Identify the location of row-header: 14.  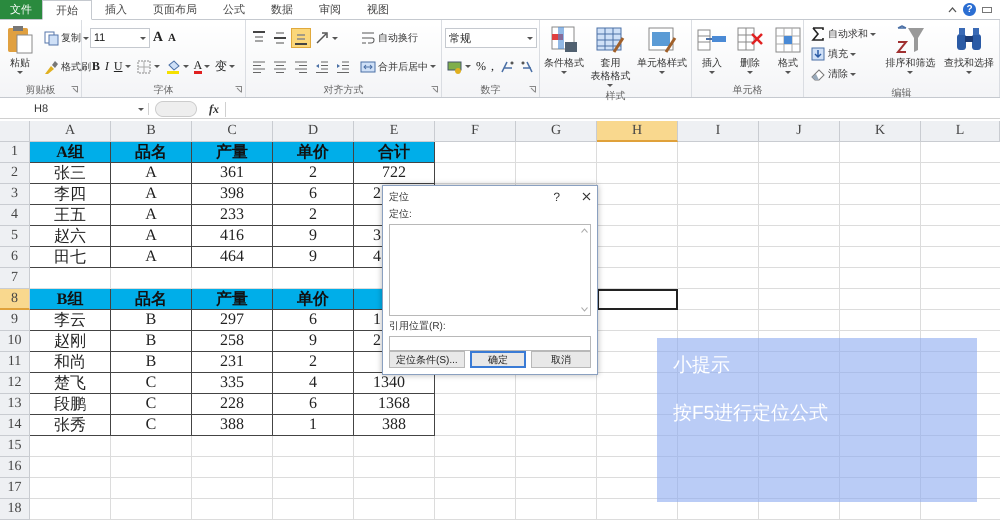
(15, 425).